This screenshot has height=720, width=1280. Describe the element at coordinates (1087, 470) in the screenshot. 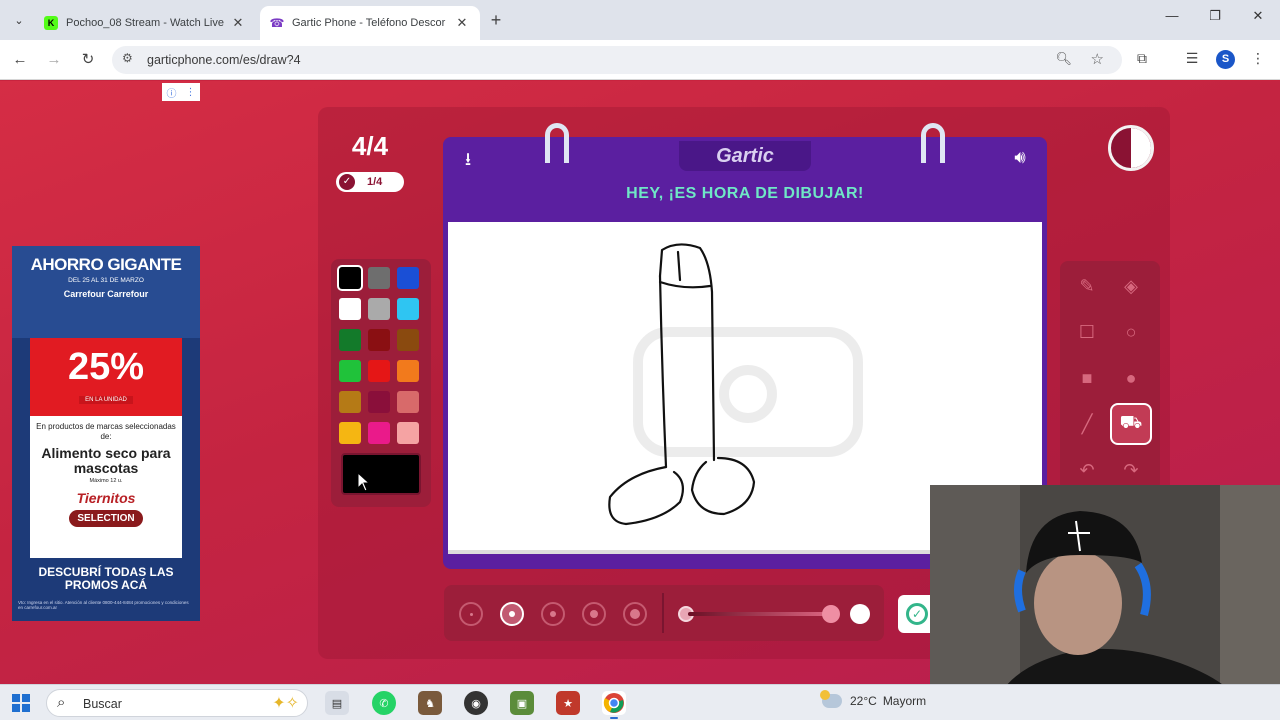

I see `undo-icon: ↶` at that location.